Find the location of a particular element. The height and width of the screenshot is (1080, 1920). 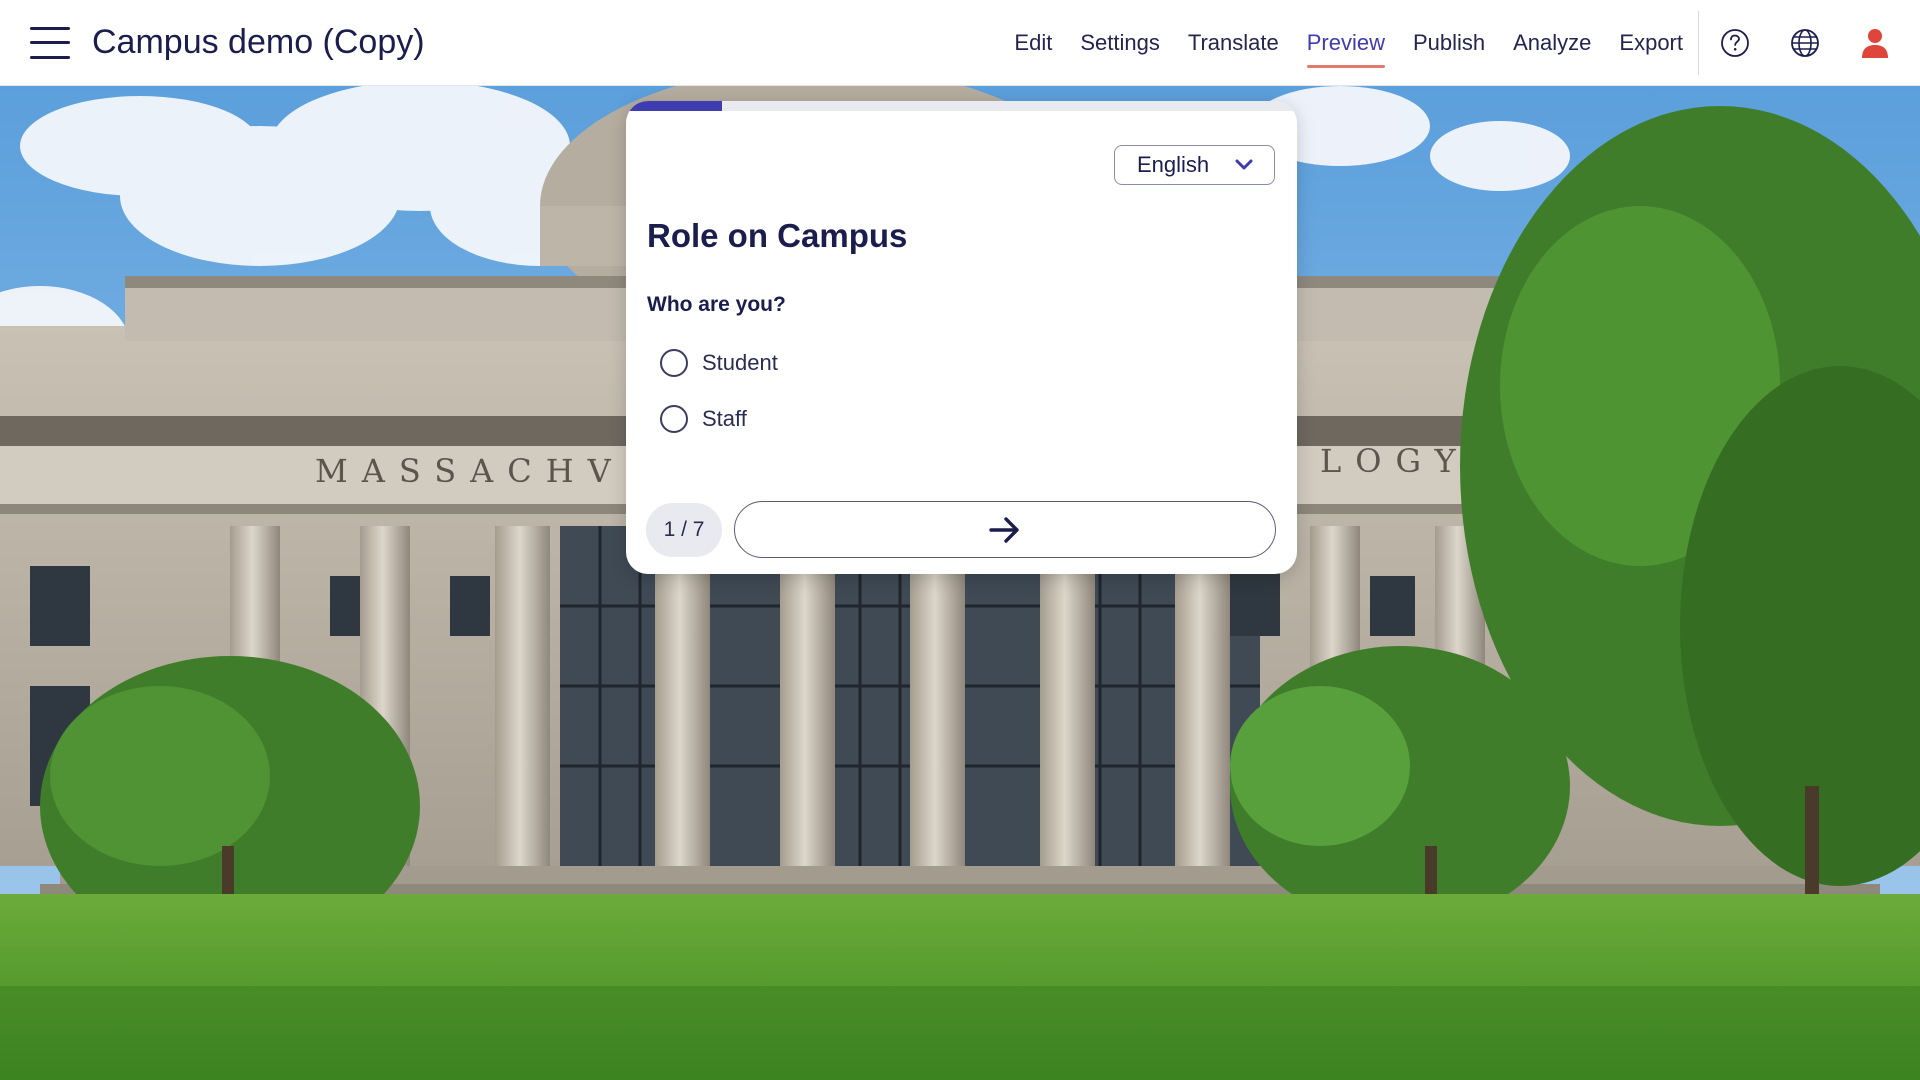

progress-bar-fill is located at coordinates (674, 106).